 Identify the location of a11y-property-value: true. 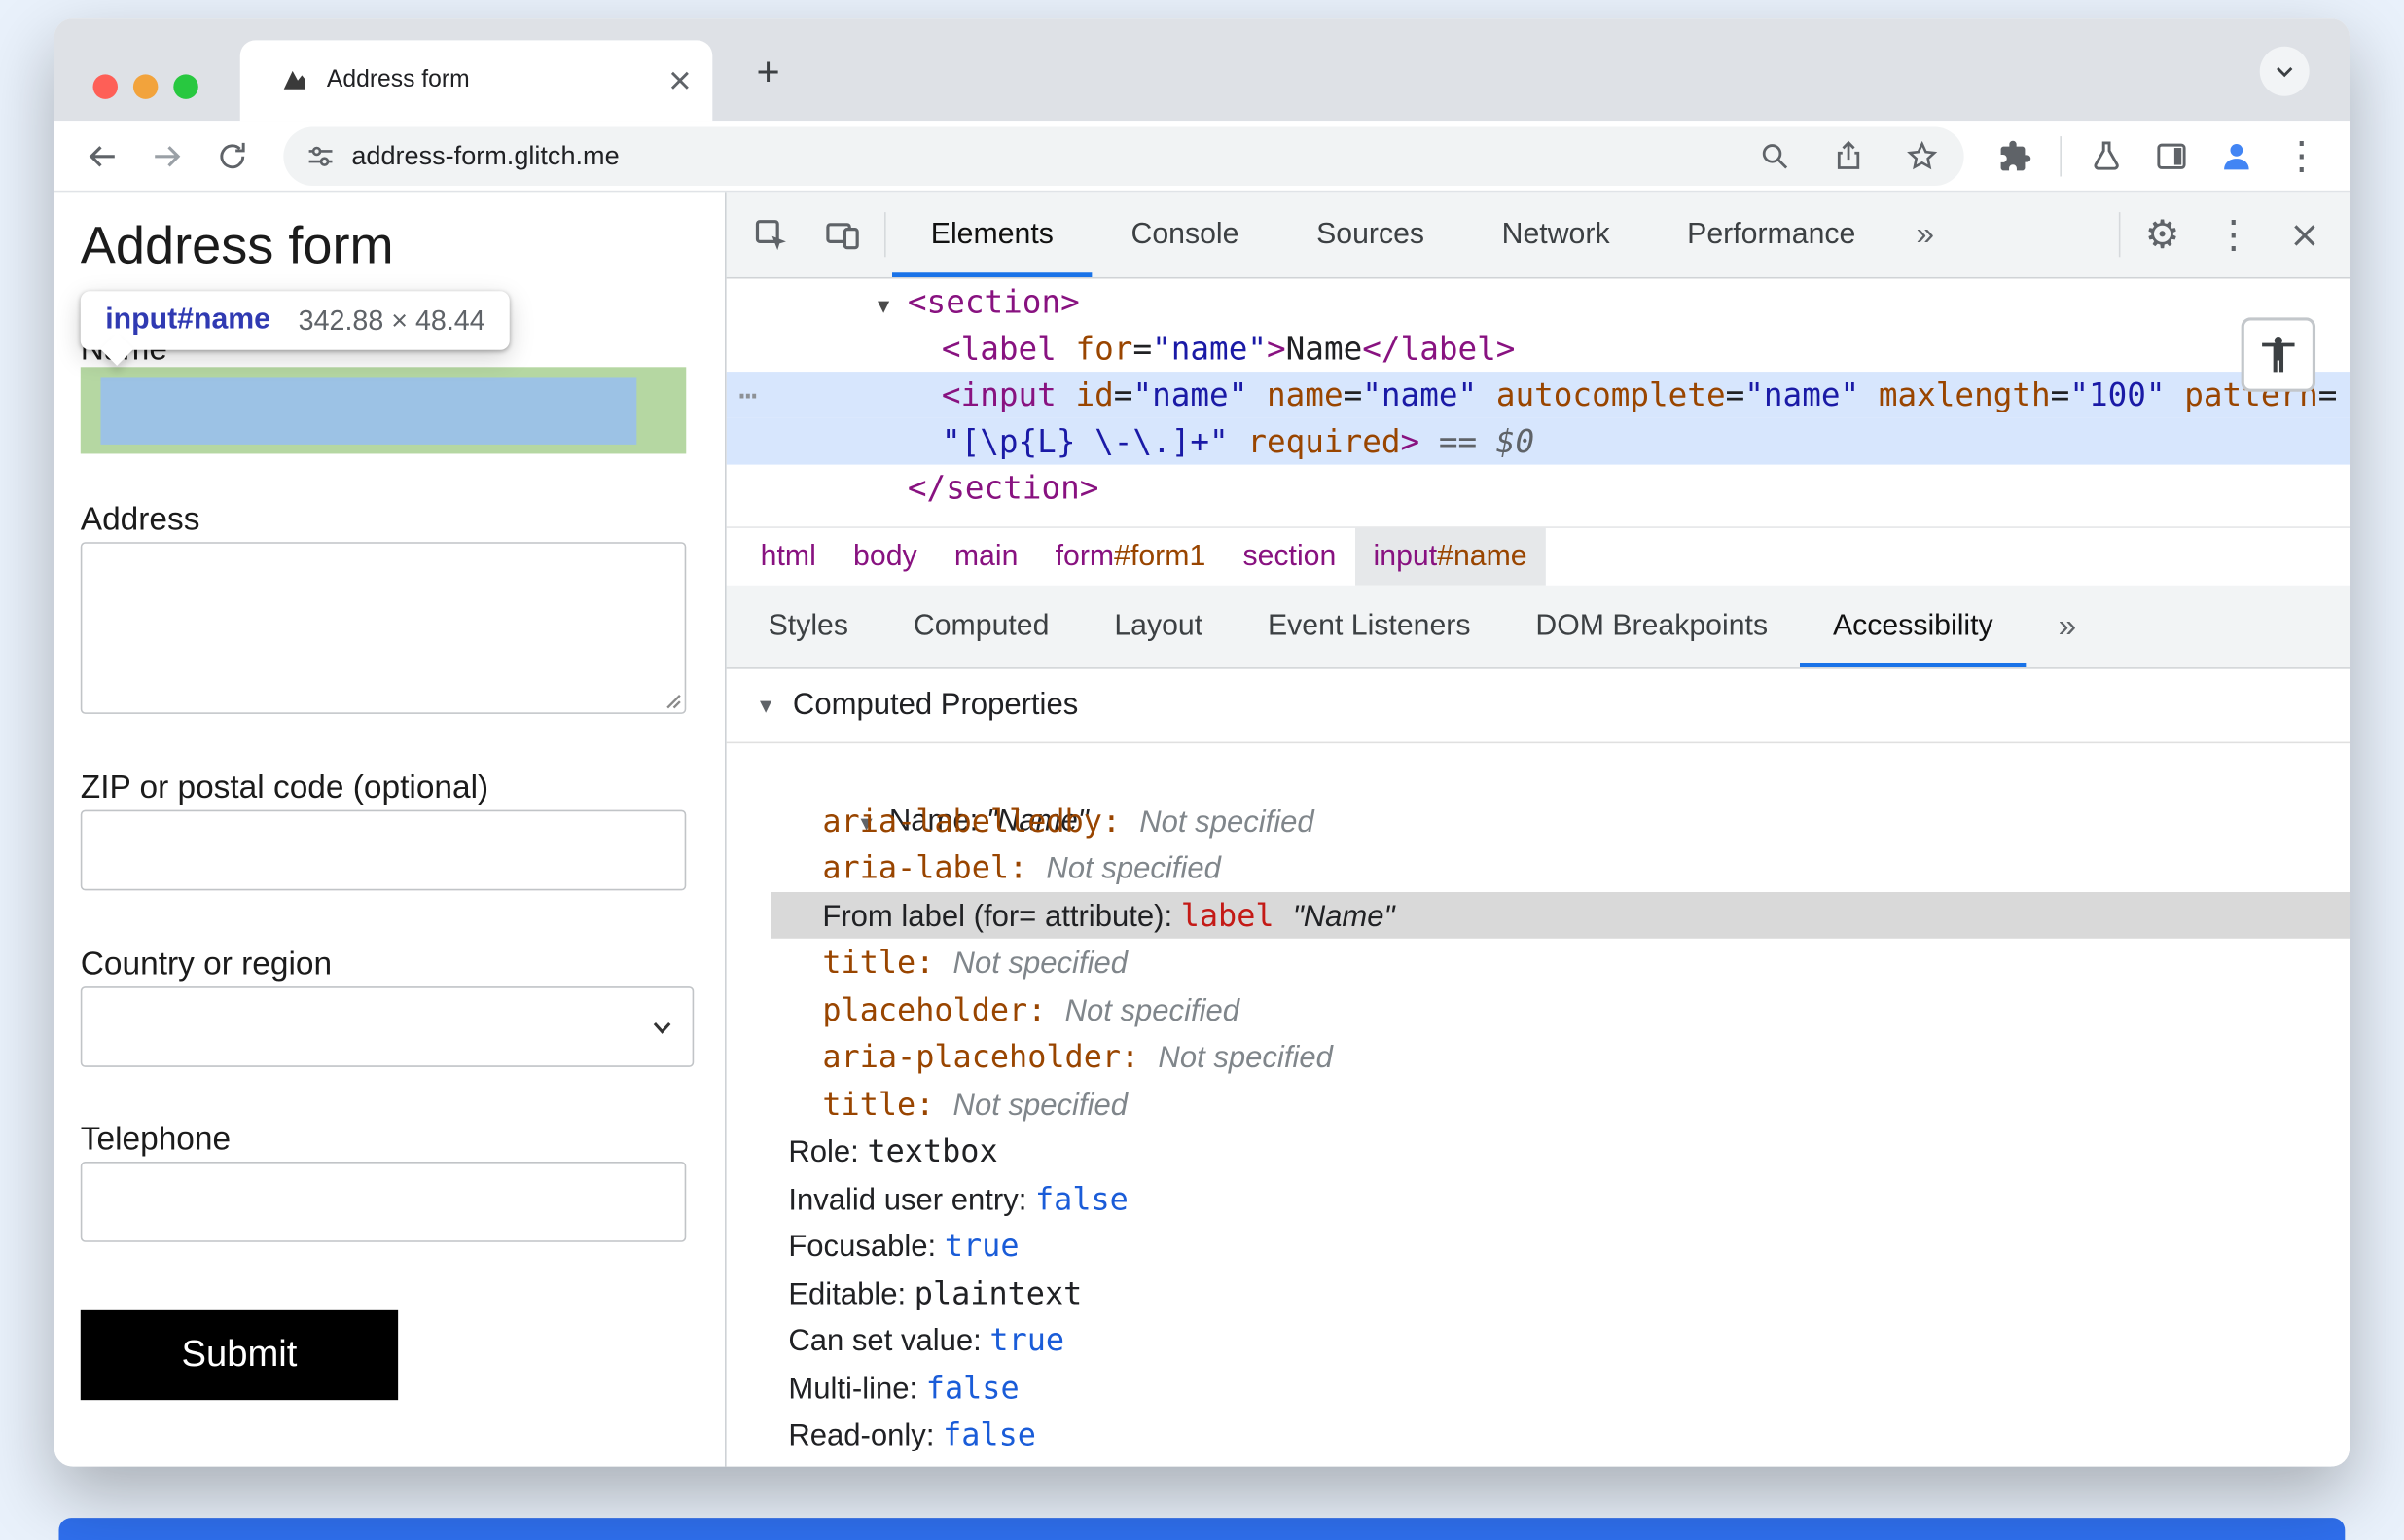
(982, 1245).